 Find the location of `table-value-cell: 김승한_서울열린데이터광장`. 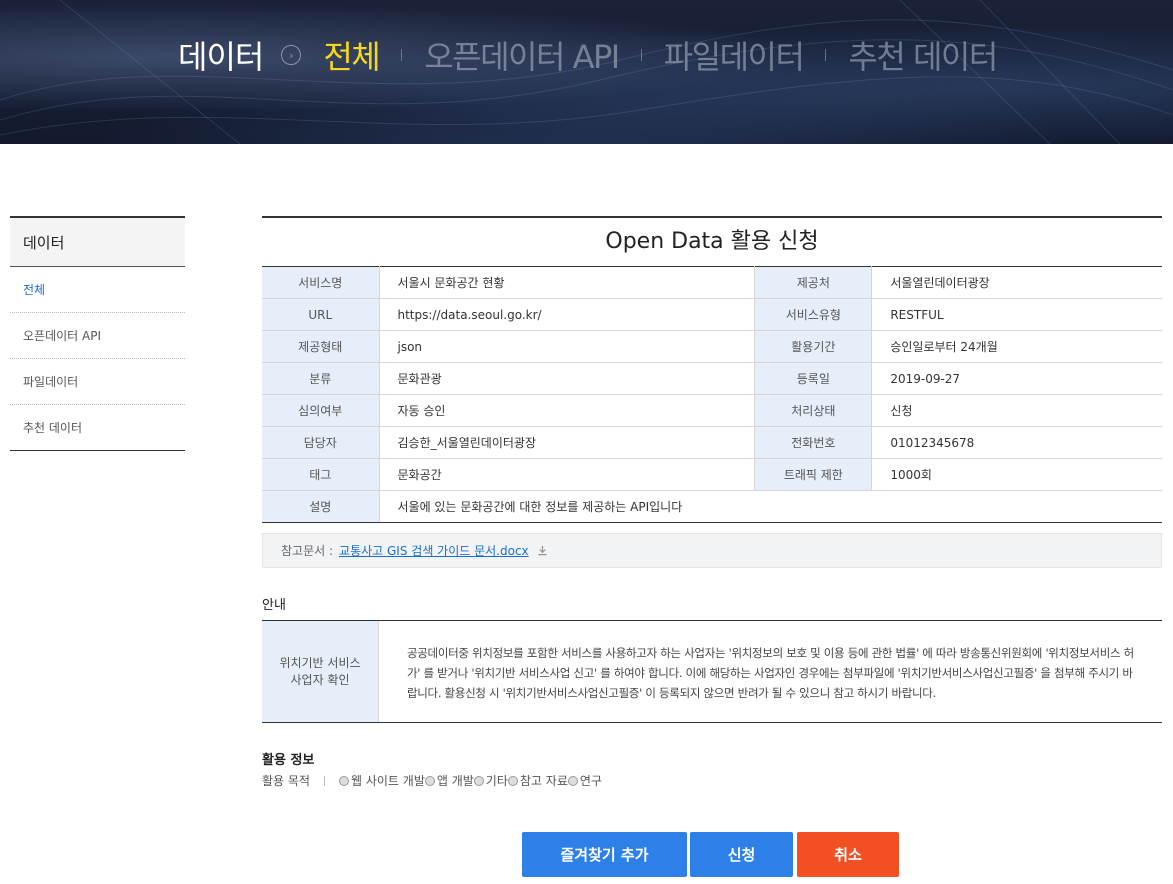

table-value-cell: 김승한_서울열린데이터광장 is located at coordinates (566, 442).